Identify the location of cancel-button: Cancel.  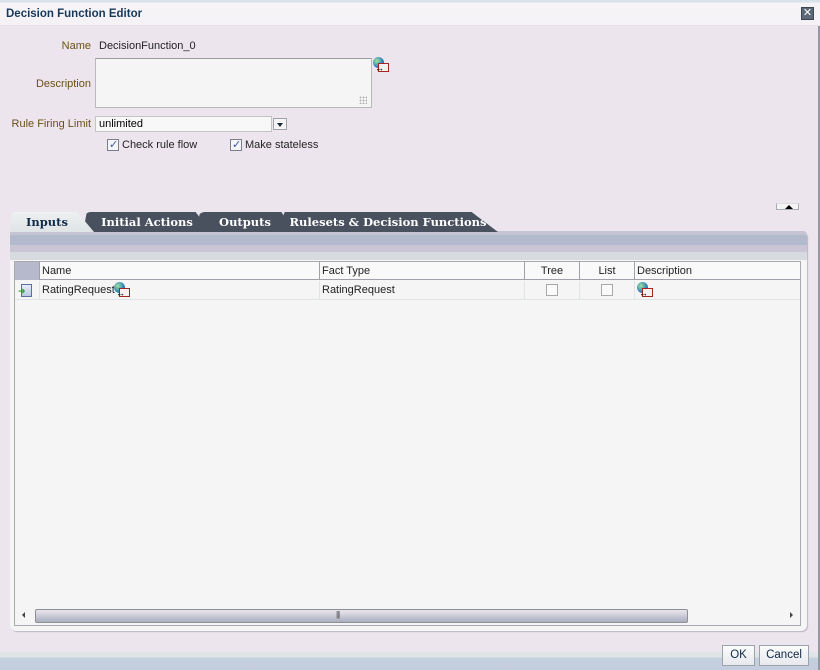
(784, 655).